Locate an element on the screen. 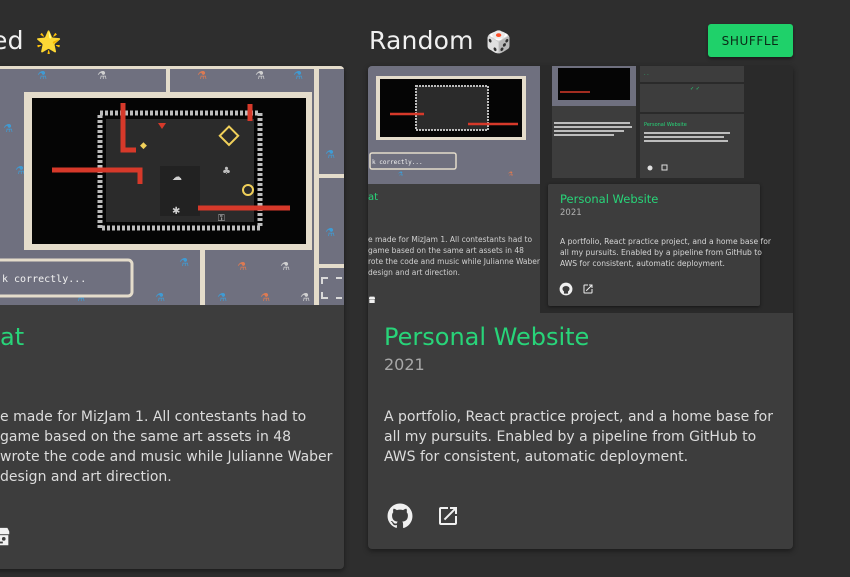  preview-project-title: at is located at coordinates (373, 197).